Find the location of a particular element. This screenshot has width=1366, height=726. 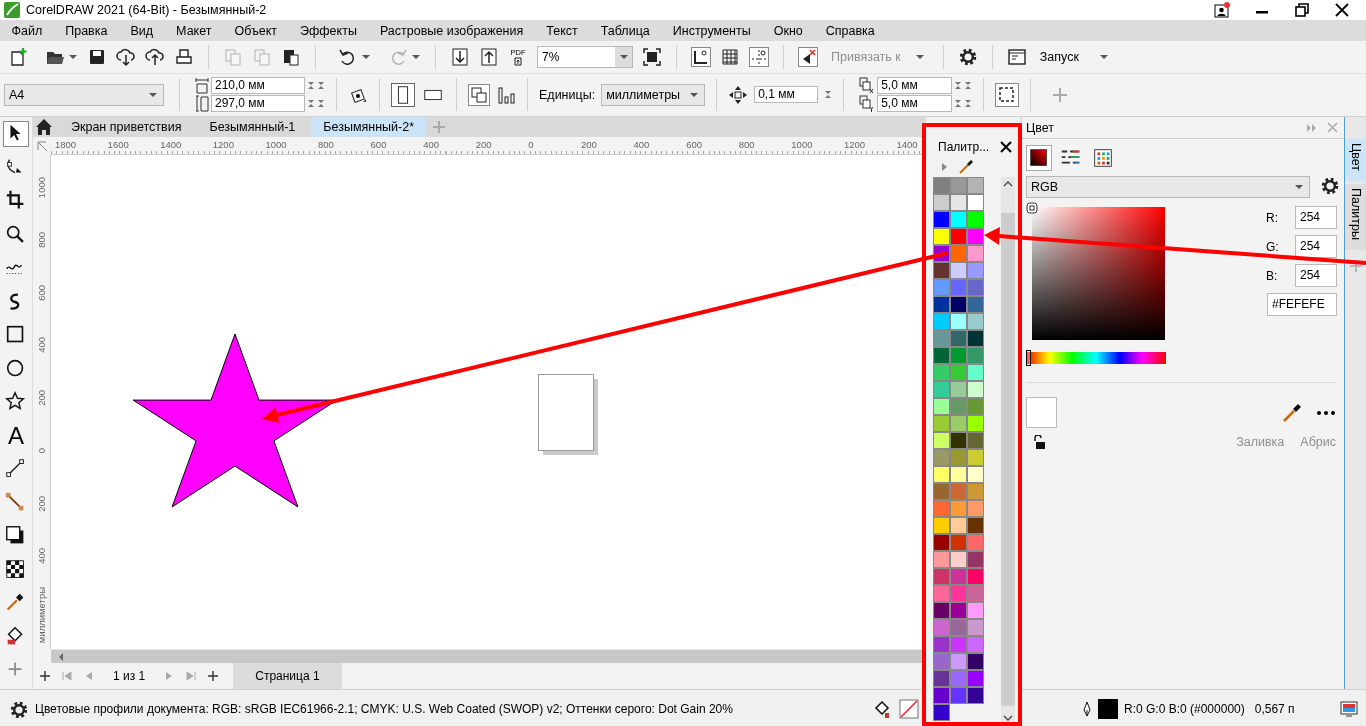

menu-item: Таблица is located at coordinates (625, 30).